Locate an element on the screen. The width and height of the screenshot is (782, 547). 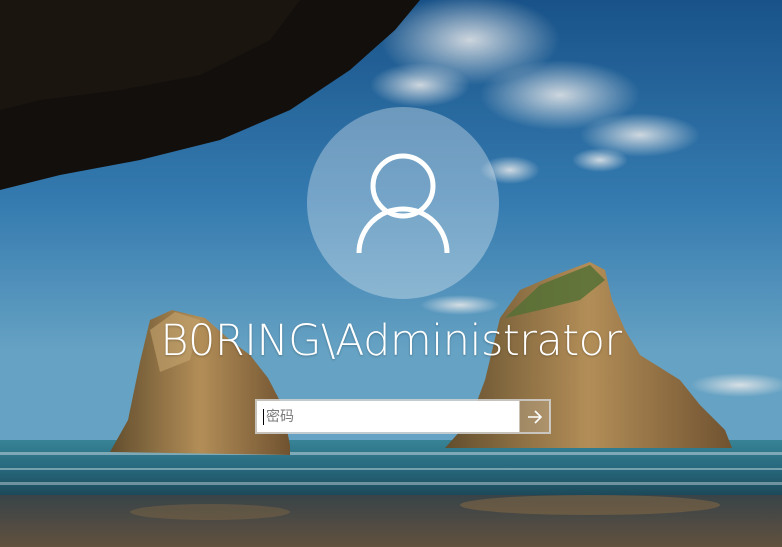
password-field-group is located at coordinates (403, 416).